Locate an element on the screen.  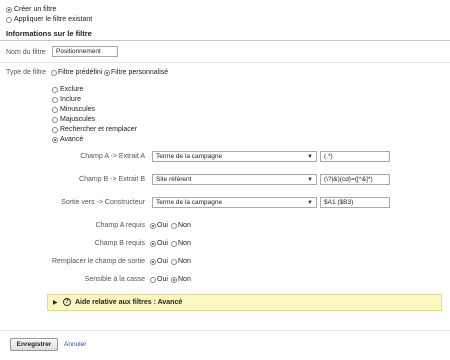
field-b-label: Champ B -> Extrait B is located at coordinates (112, 179).